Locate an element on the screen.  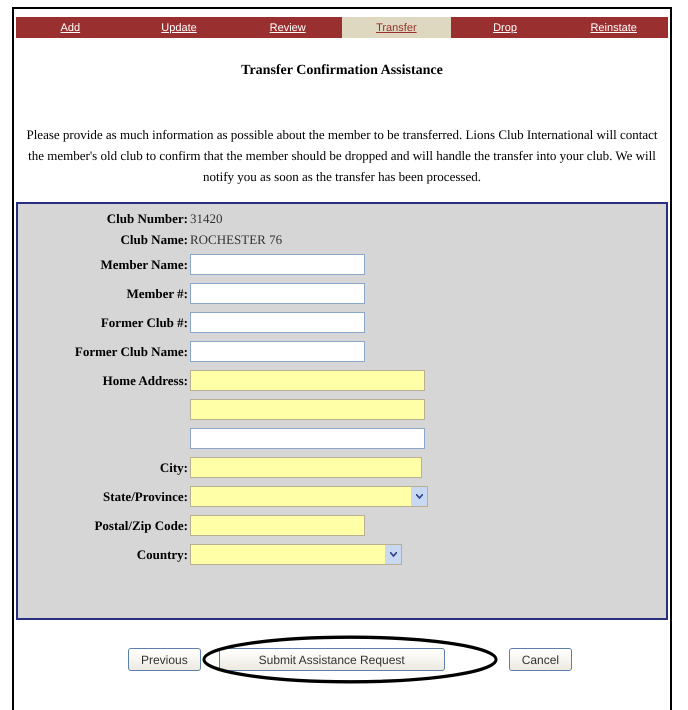
field-label: Member Name: is located at coordinates (144, 264).